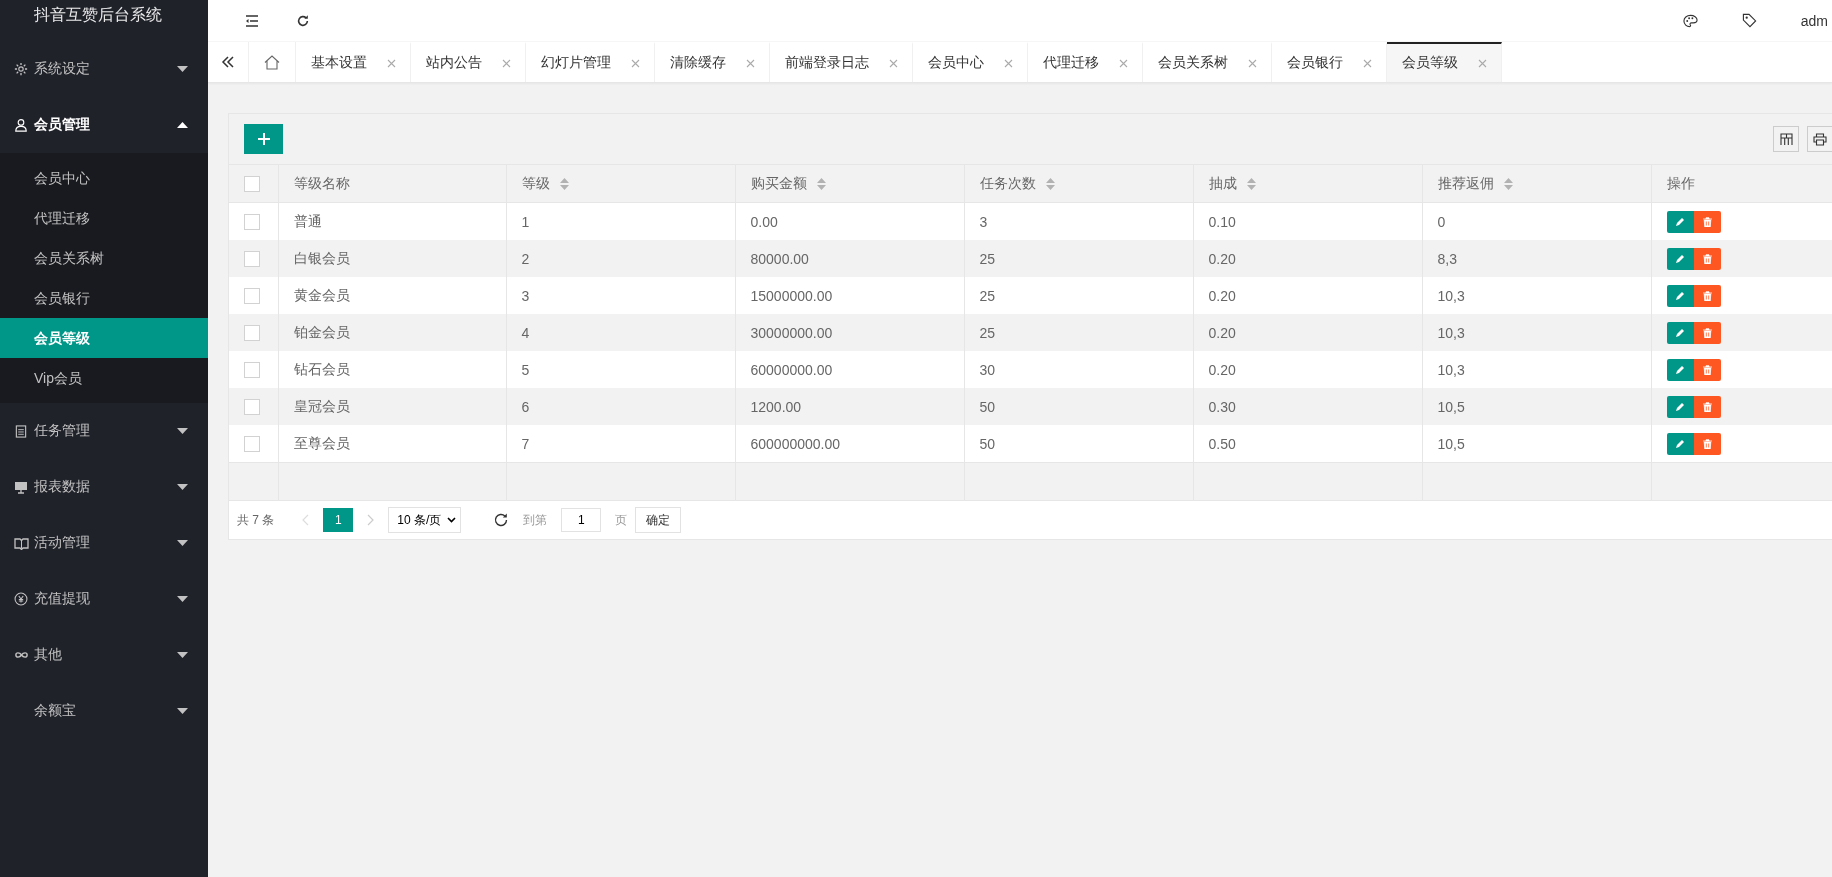 The height and width of the screenshot is (877, 1832). What do you see at coordinates (1444, 62) in the screenshot?
I see `page-tab: 会员等级` at bounding box center [1444, 62].